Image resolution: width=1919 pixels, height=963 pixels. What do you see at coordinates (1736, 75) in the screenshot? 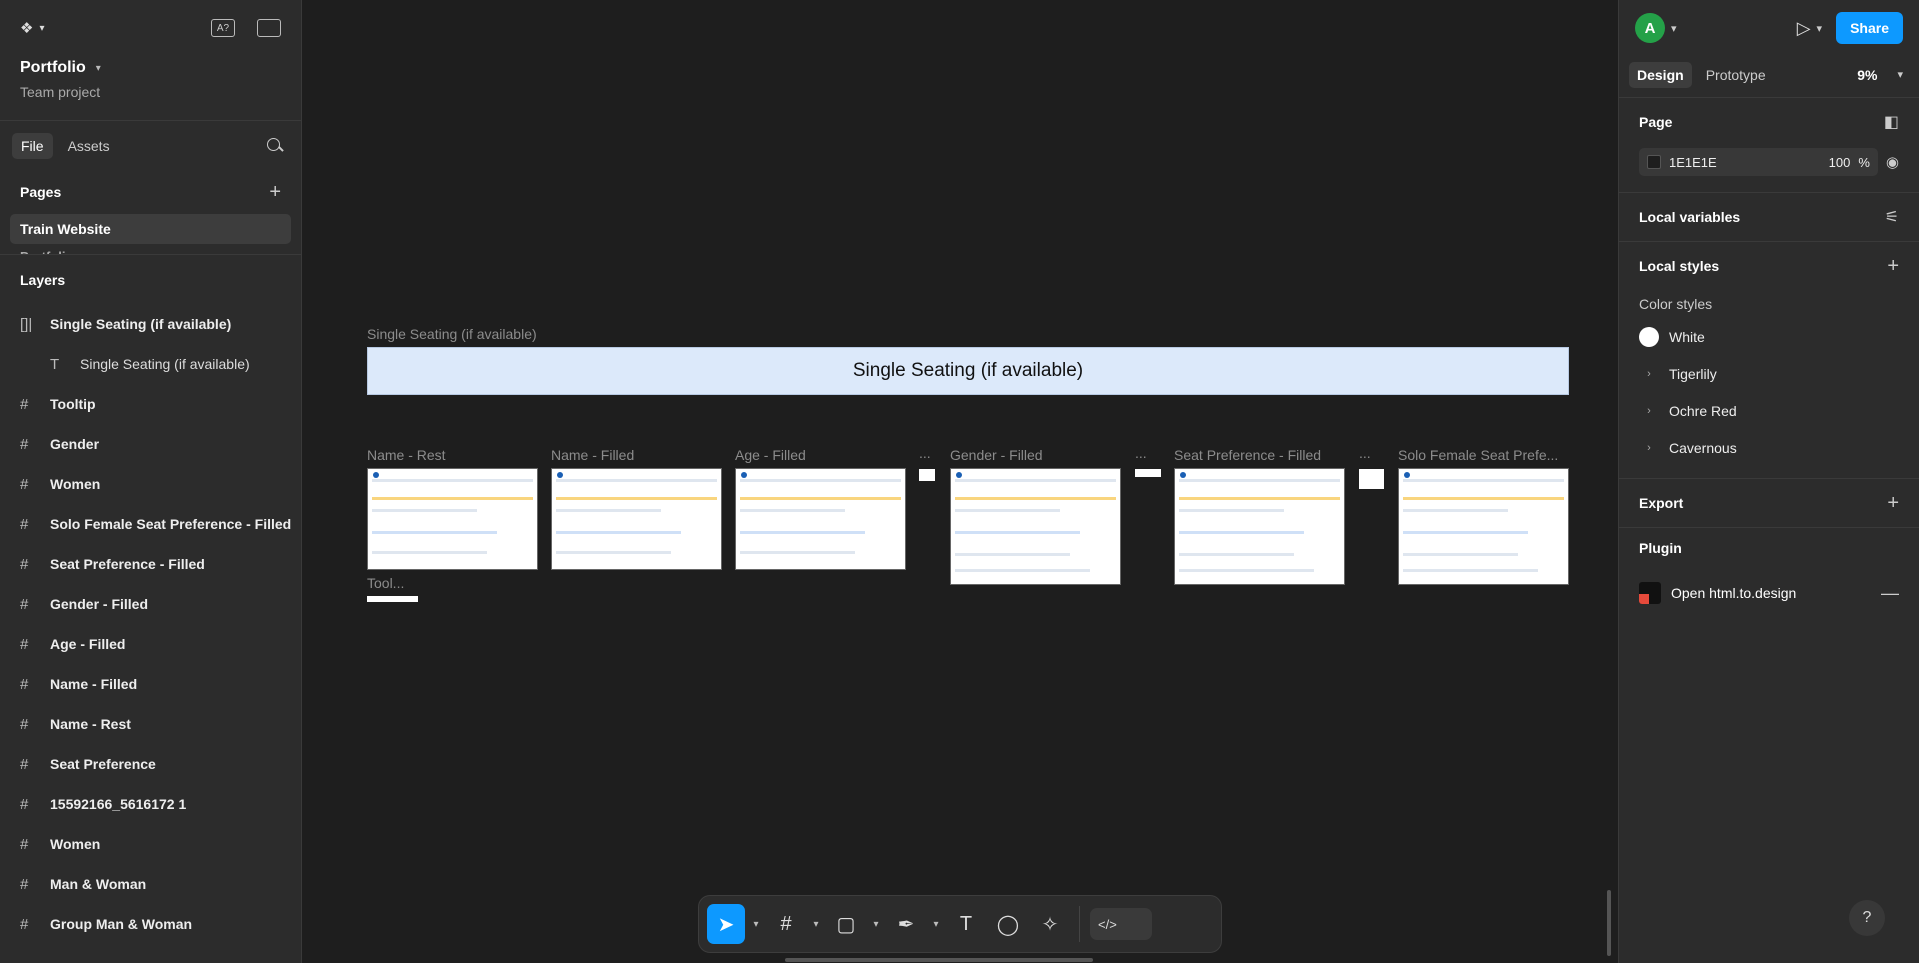
I see `tab-prototype: Prototype` at bounding box center [1736, 75].